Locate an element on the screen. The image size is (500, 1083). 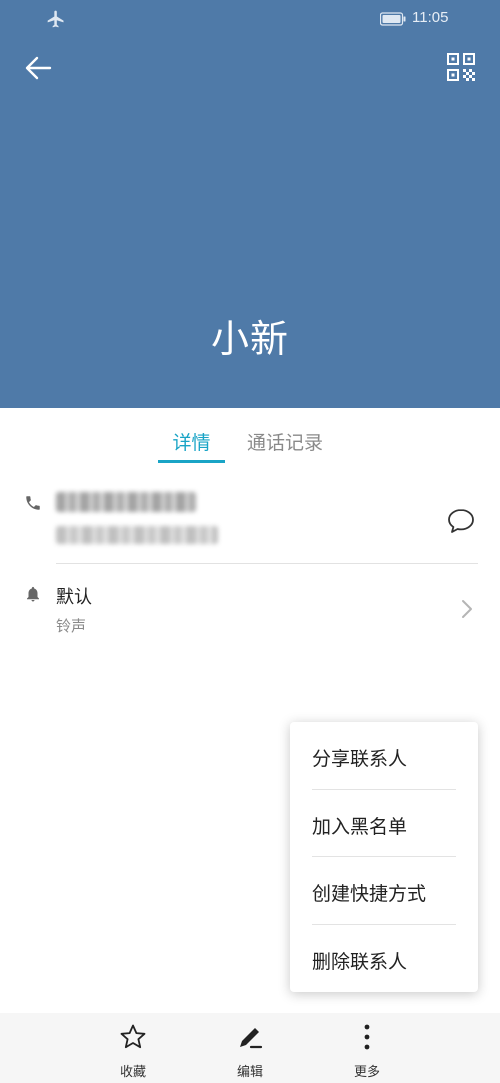
tab-details: 详情 is located at coordinates (191, 441).